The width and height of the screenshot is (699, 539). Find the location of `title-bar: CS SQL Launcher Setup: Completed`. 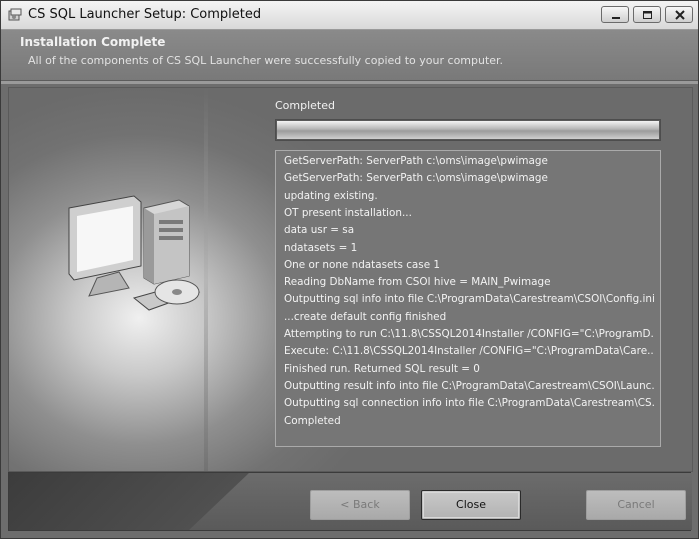

title-bar: CS SQL Launcher Setup: Completed is located at coordinates (349, 15).